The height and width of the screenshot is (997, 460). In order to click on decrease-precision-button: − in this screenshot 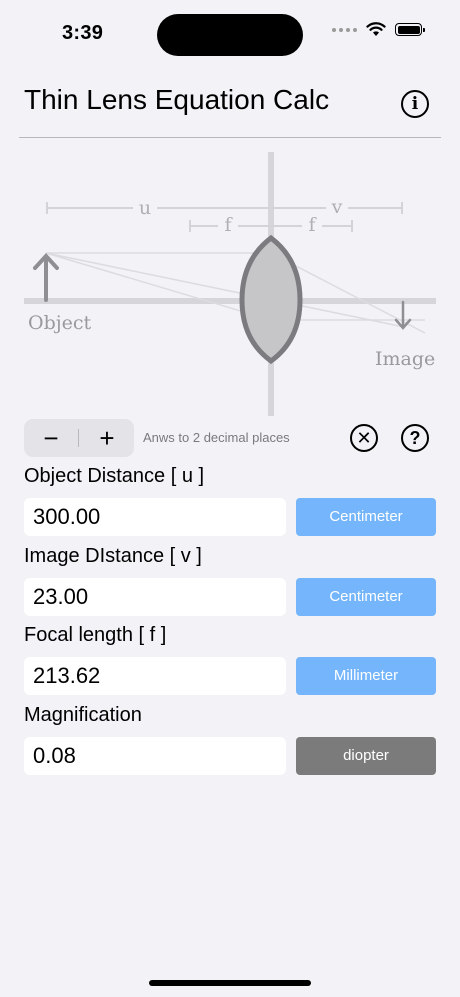, I will do `click(51, 438)`.